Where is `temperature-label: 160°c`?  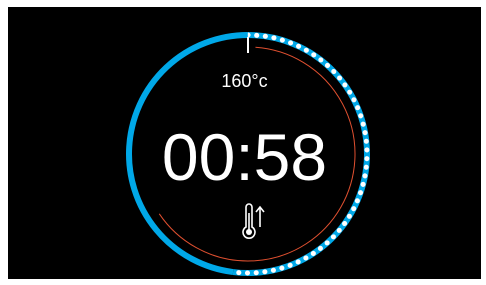
temperature-label: 160°c is located at coordinates (244, 81).